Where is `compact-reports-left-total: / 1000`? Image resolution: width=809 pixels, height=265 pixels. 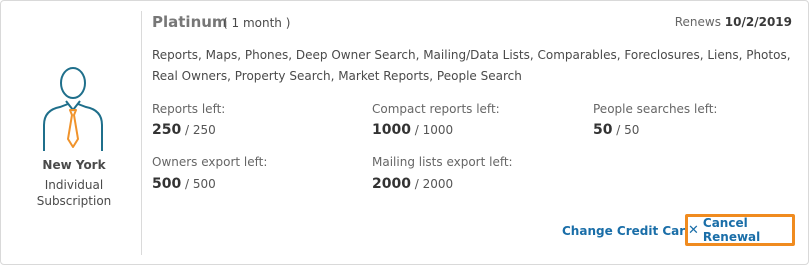
compact-reports-left-total: / 1000 is located at coordinates (432, 130).